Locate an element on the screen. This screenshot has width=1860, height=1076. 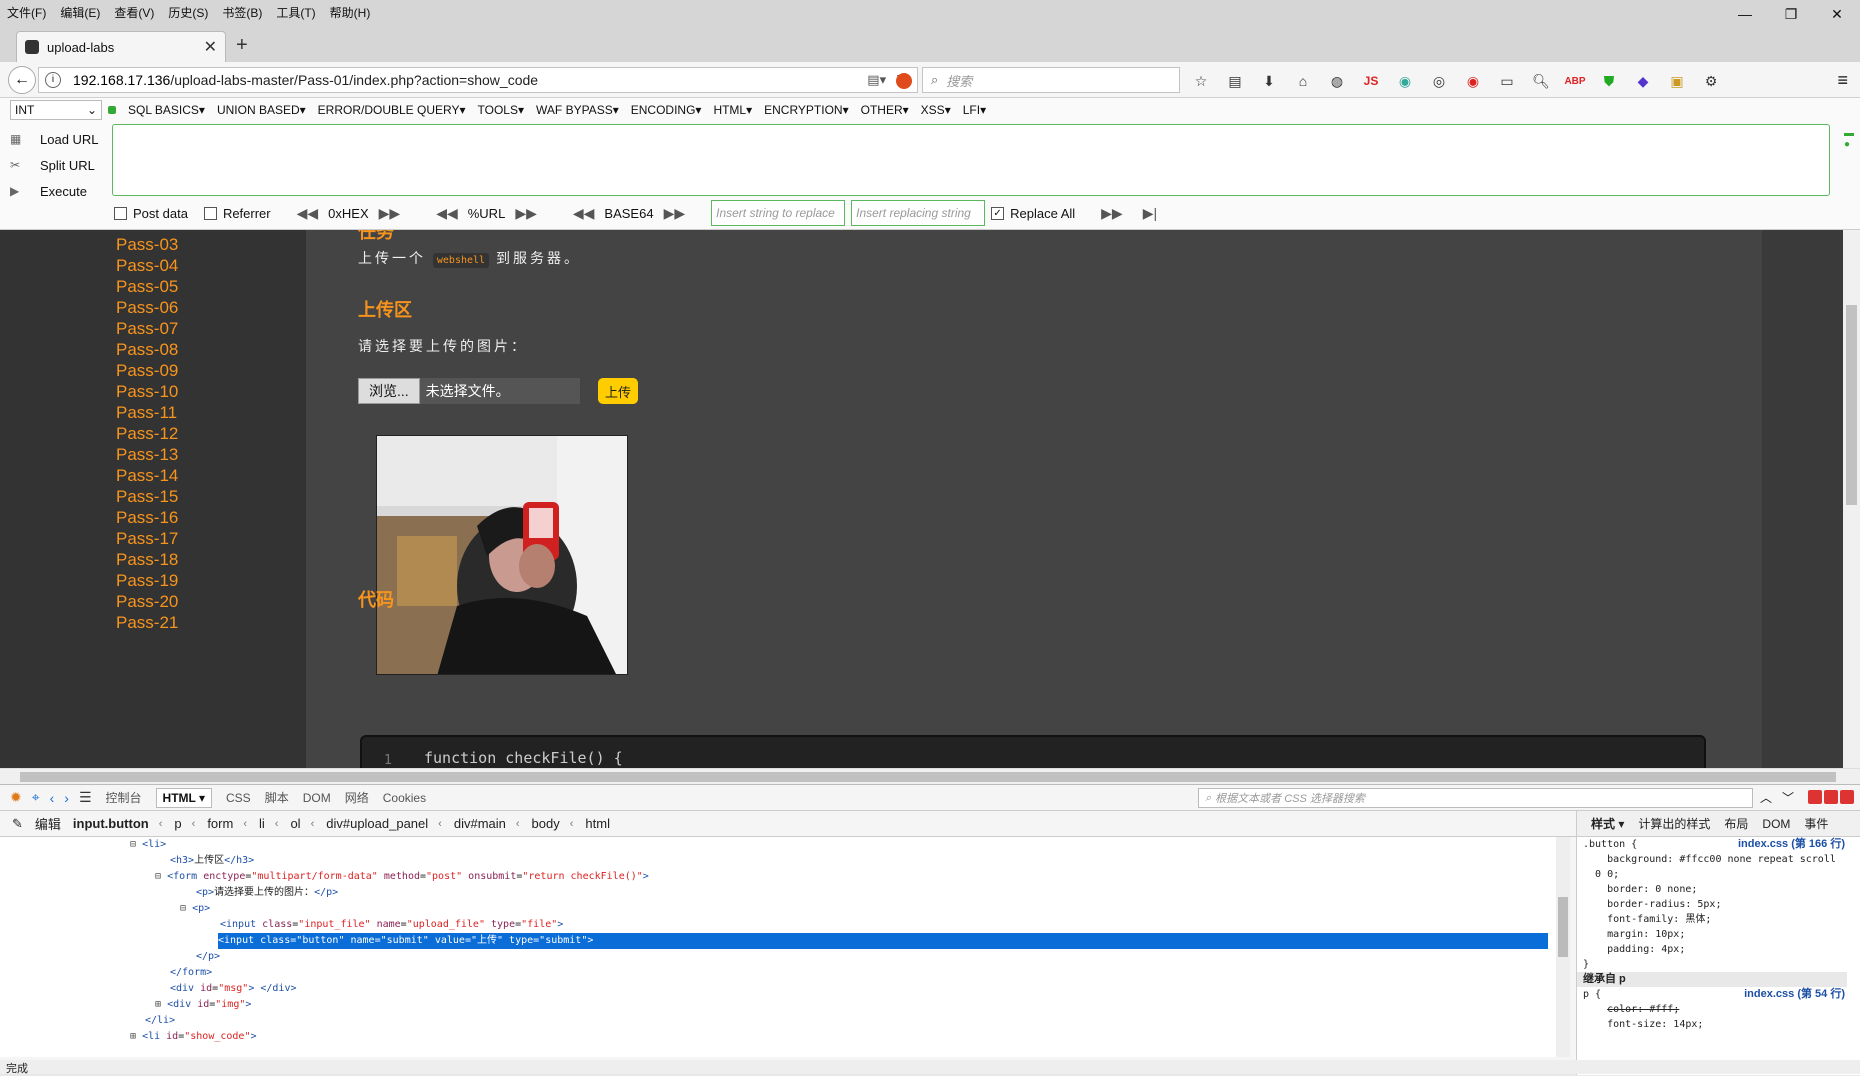
hackbar-side-dots-icon: ▬ ● is located at coordinates (1849, 139).